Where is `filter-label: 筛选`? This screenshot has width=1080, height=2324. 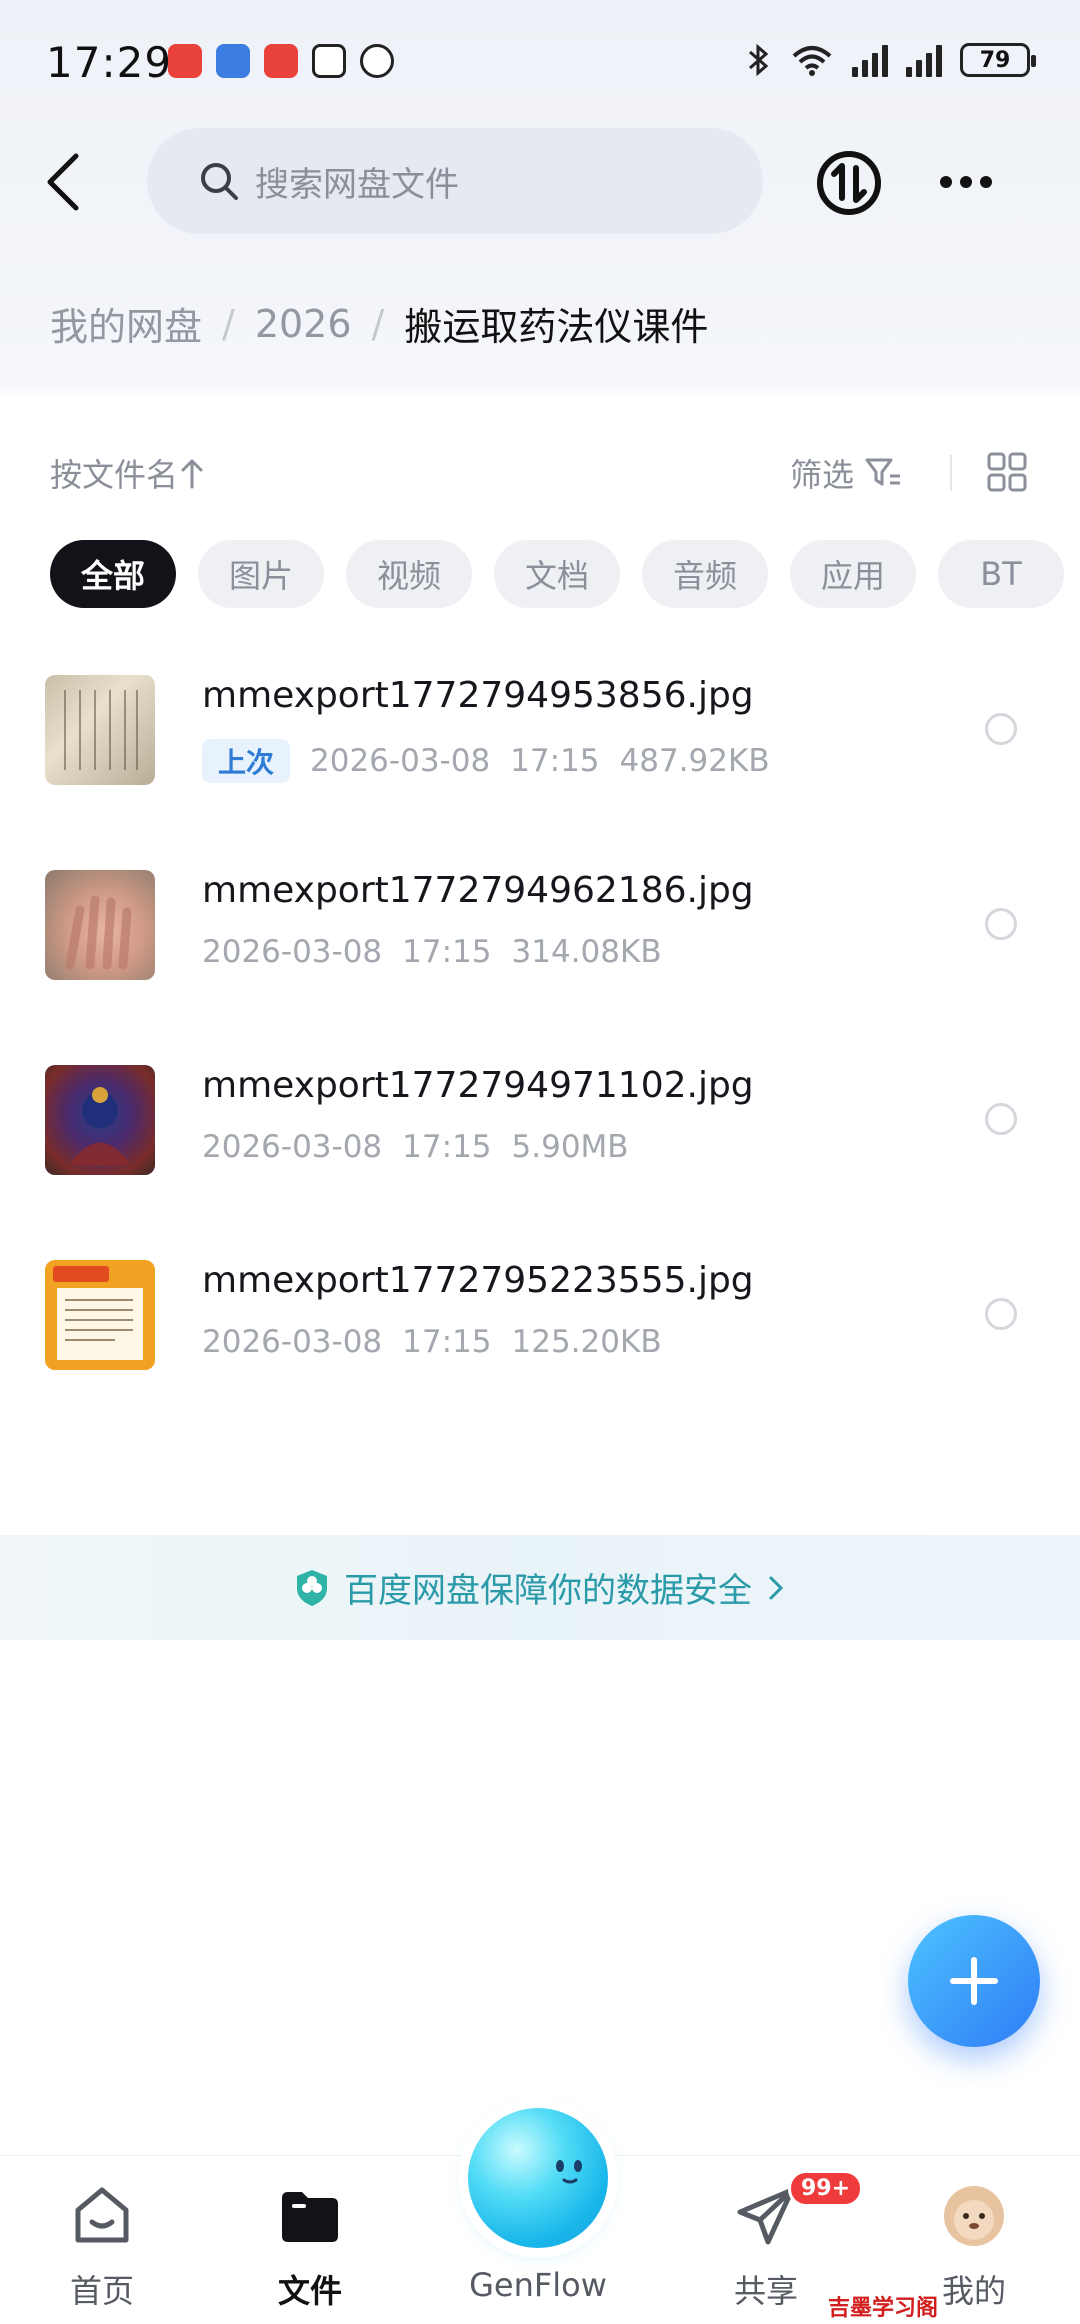 filter-label: 筛选 is located at coordinates (822, 475).